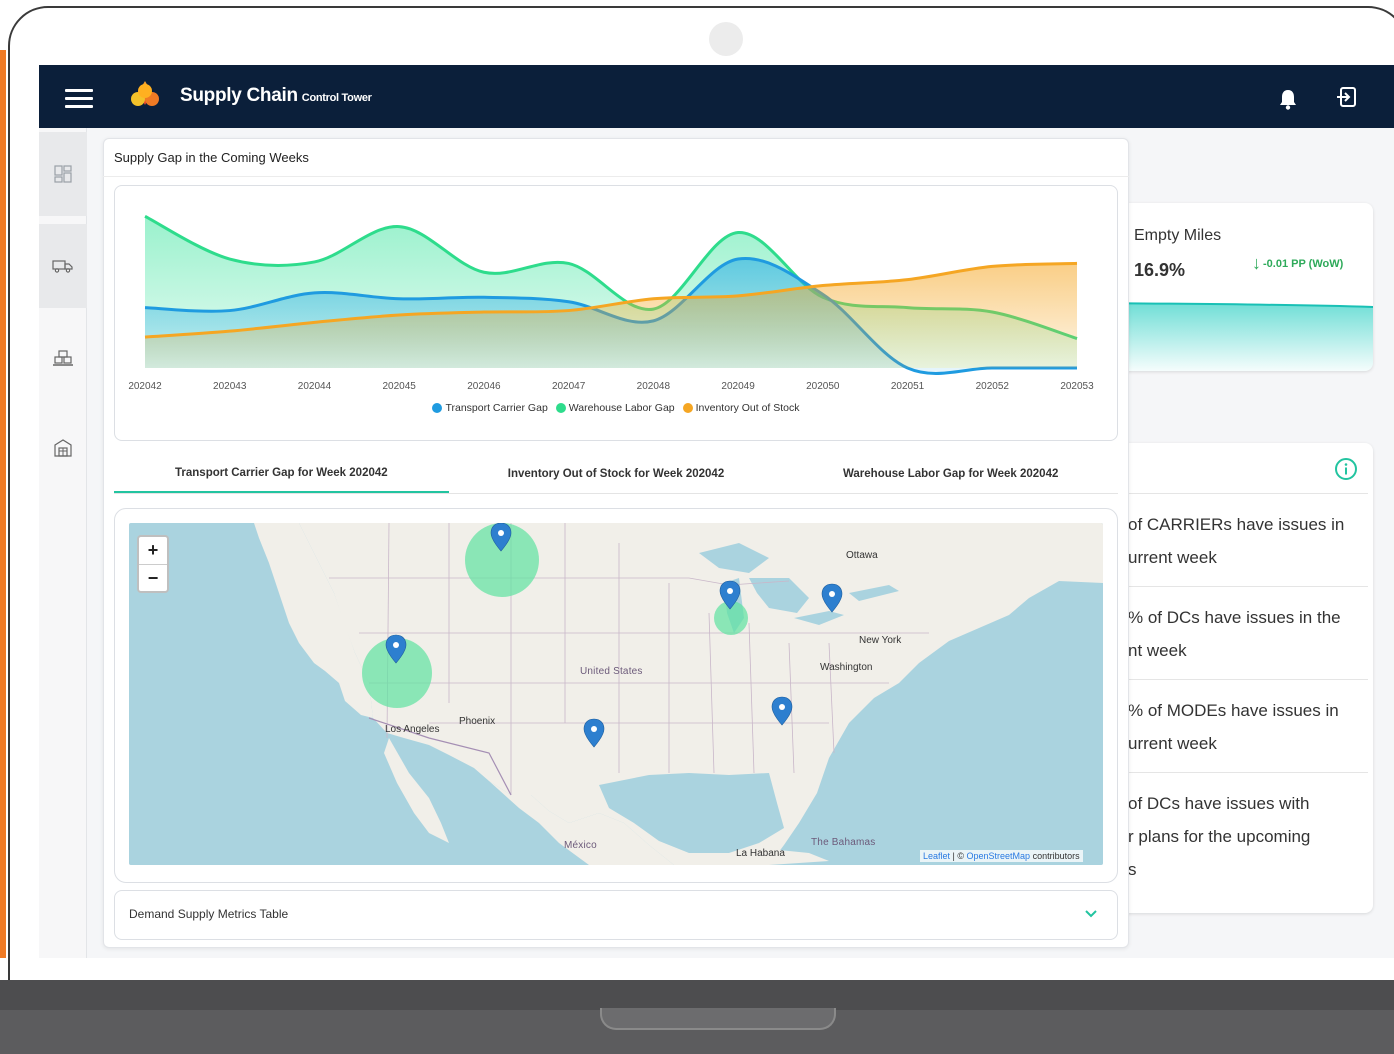 The image size is (1394, 1054). Describe the element at coordinates (1234, 617) in the screenshot. I see `issue-line: % of DCs have issues in the` at that location.